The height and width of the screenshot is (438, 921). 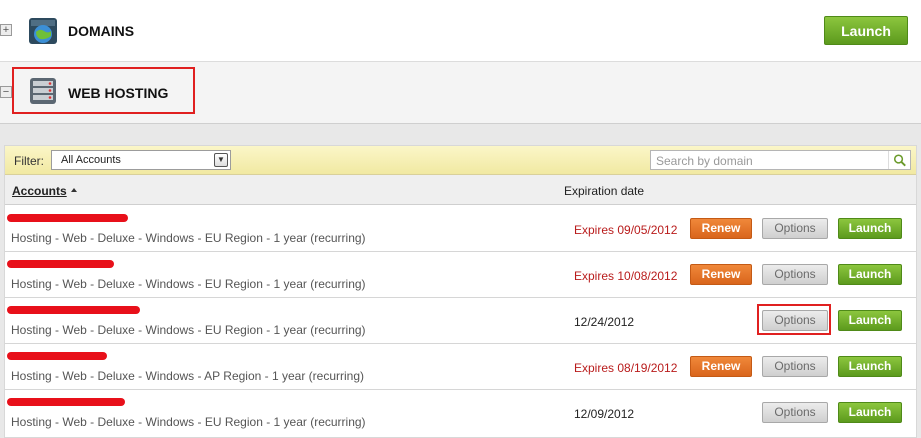 I want to click on domains-title: DOMAINS, so click(x=101, y=31).